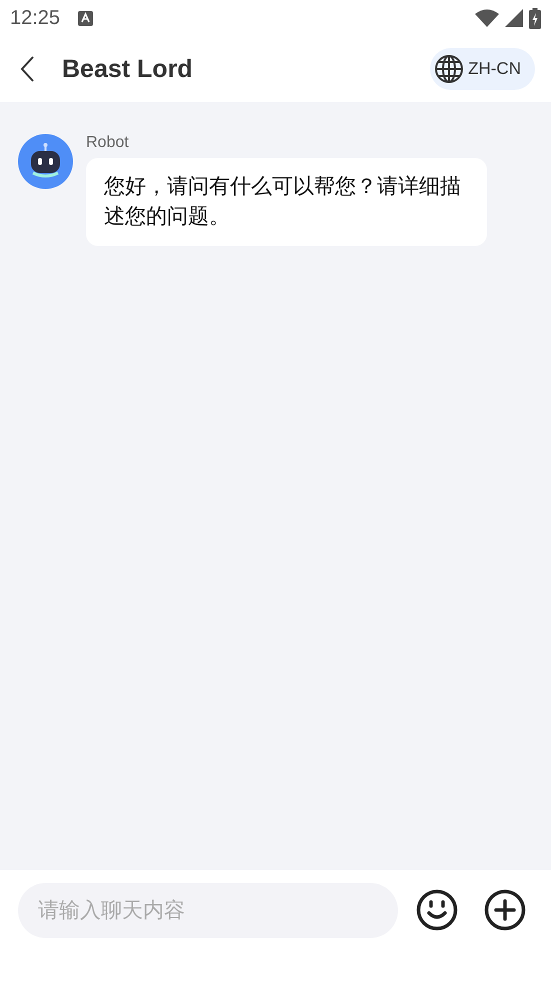  What do you see at coordinates (482, 69) in the screenshot?
I see `language-button: ZH-CN` at bounding box center [482, 69].